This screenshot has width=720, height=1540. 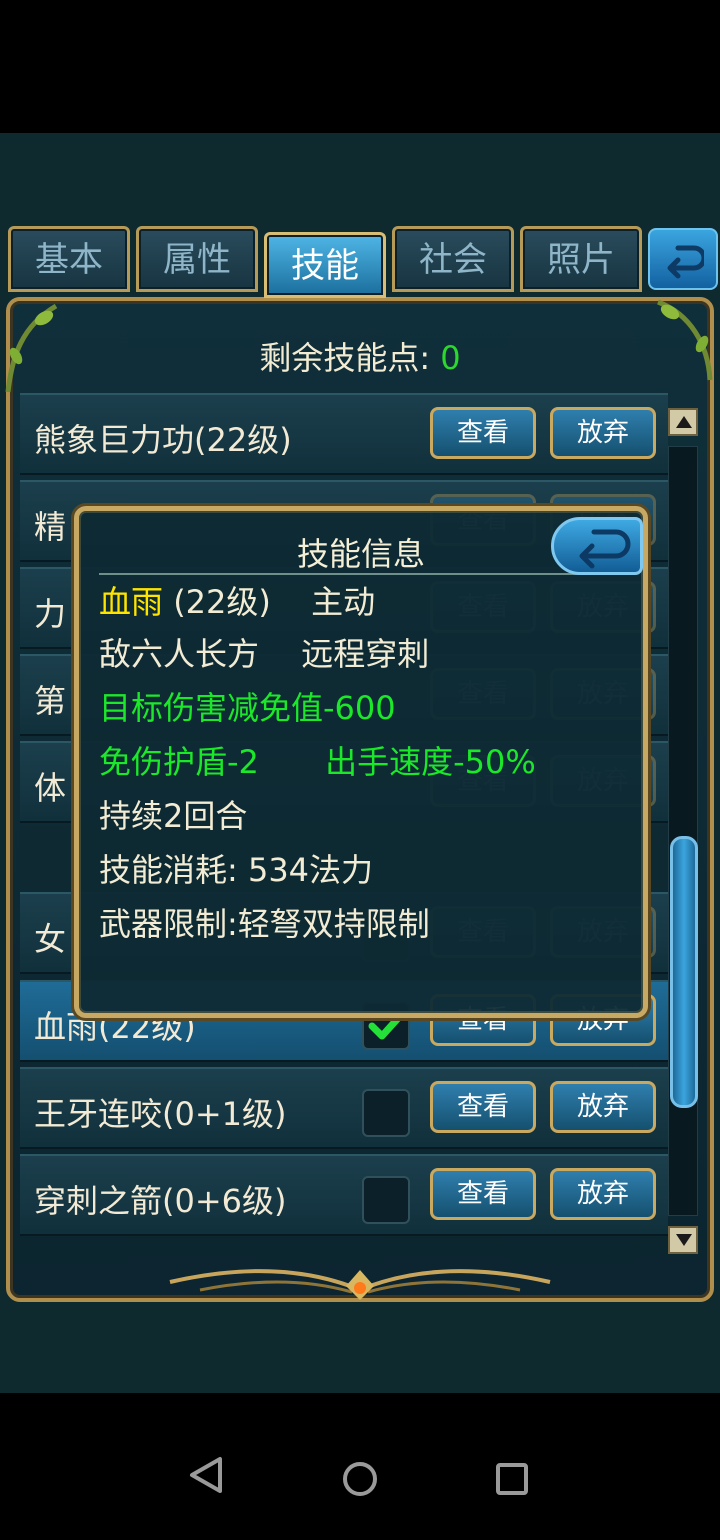 What do you see at coordinates (684, 972) in the screenshot?
I see `scrollbar-thumb` at bounding box center [684, 972].